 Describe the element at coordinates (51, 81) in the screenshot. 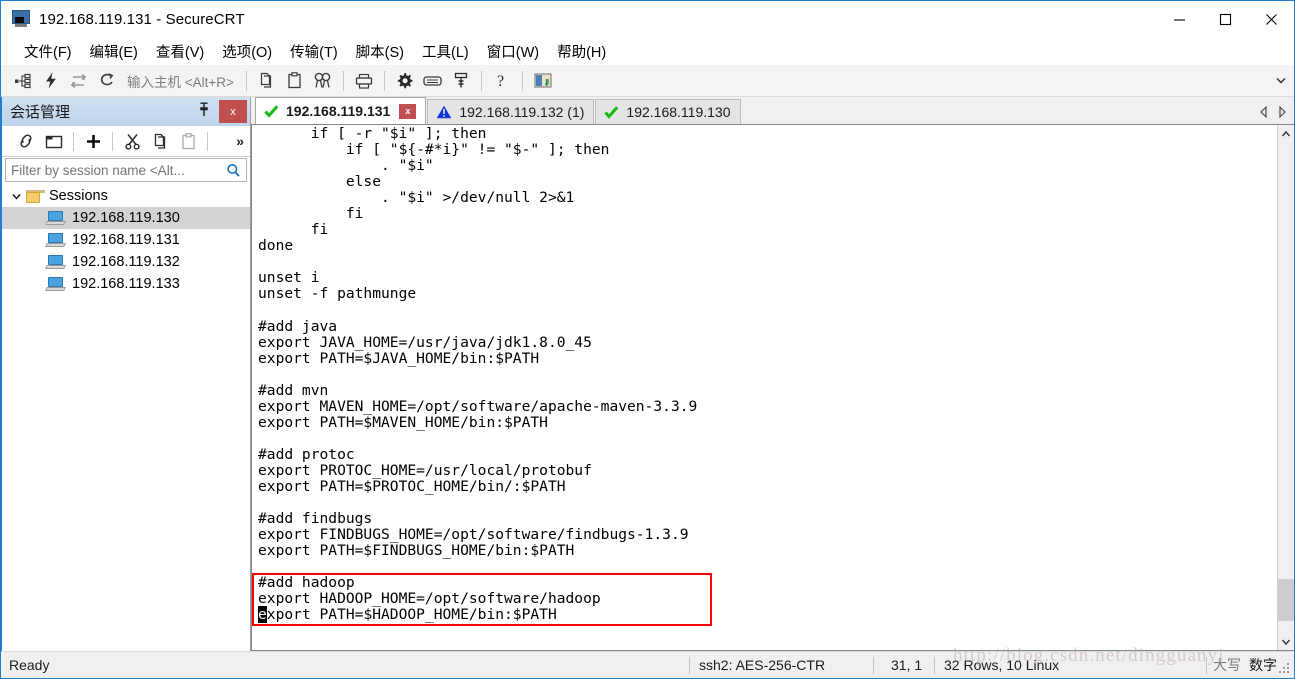

I see `quick-connect-icon` at that location.